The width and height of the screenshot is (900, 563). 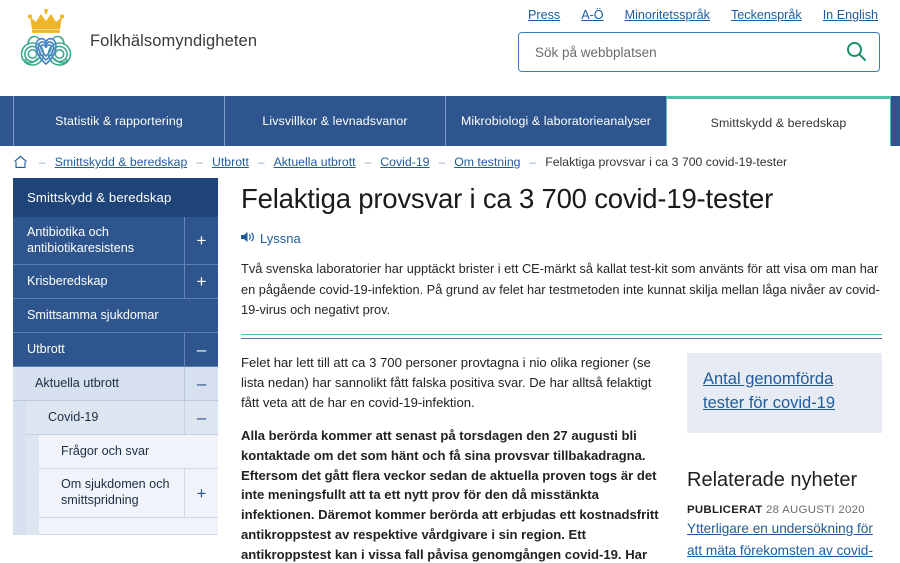 I want to click on sidebar-item-aktuella-utbrott: Aktuella utbrott –, so click(x=115, y=384).